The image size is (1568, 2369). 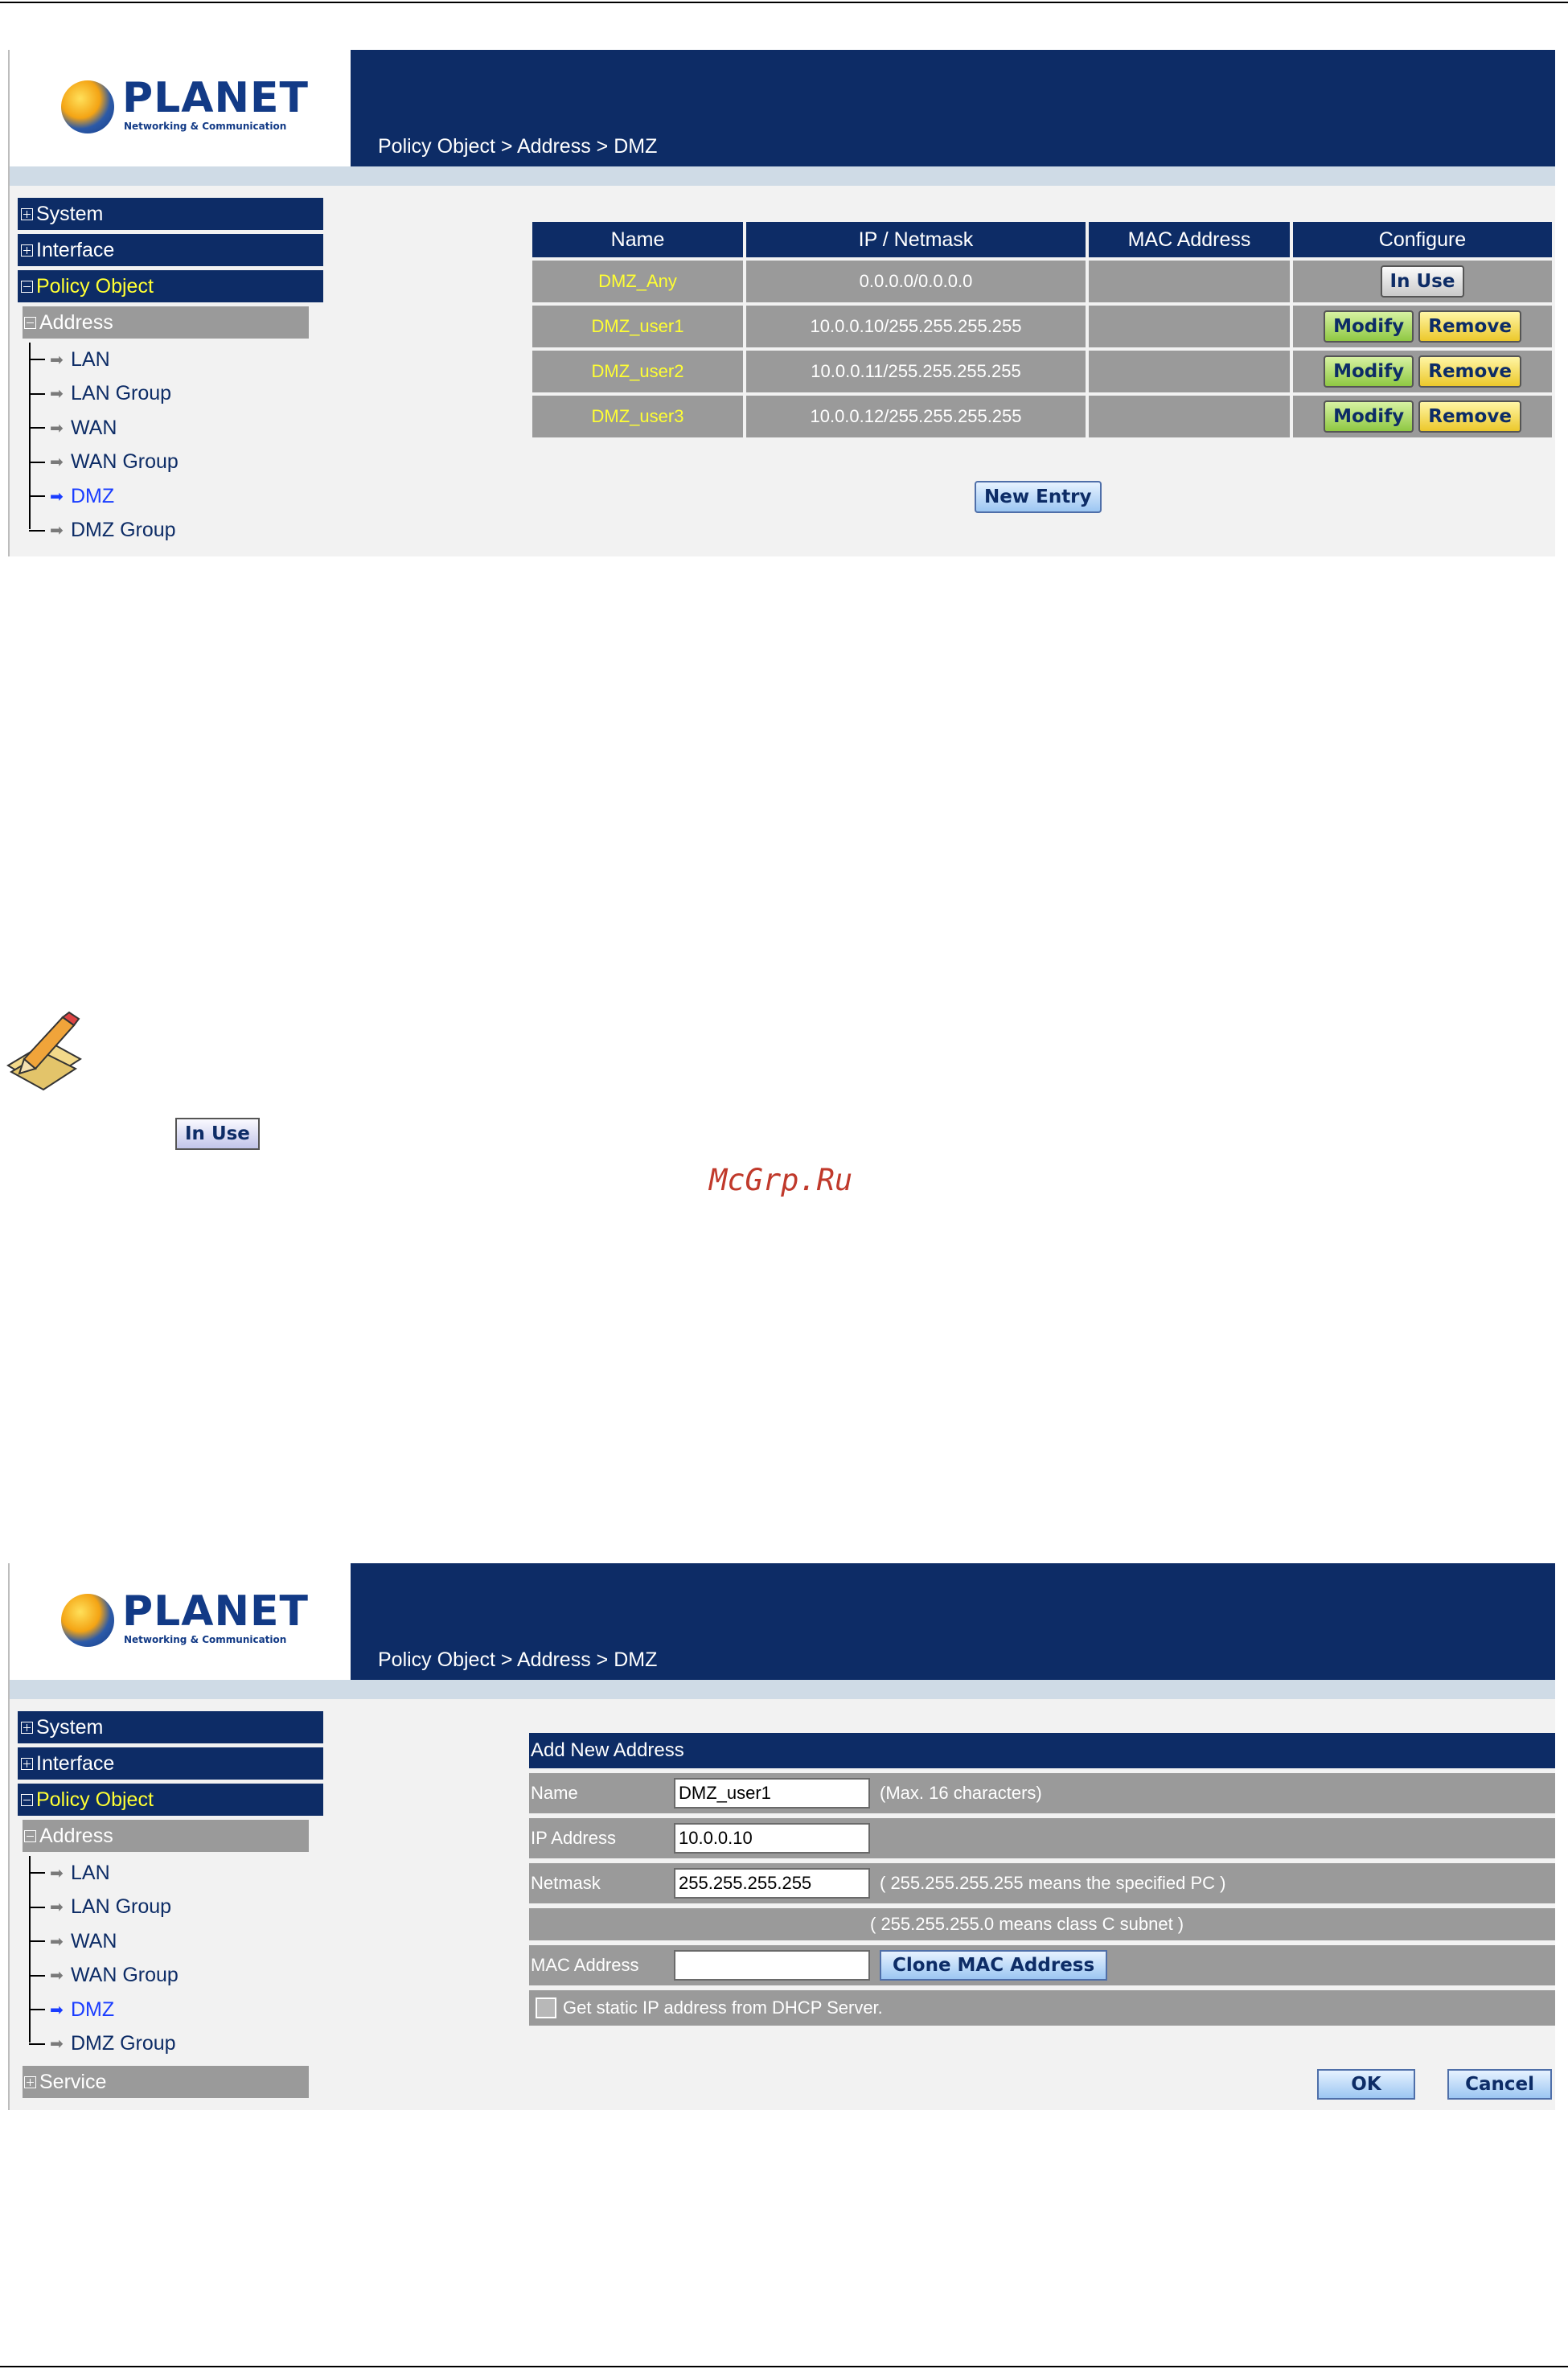 I want to click on note-inuse-wrap: In Use, so click(x=217, y=1134).